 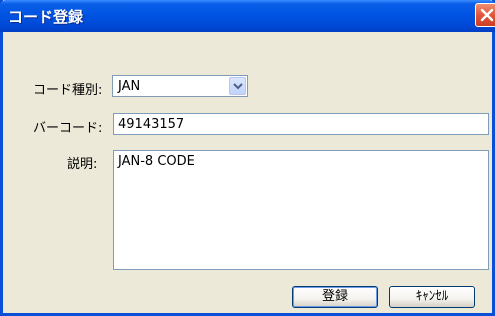 What do you see at coordinates (156, 161) in the screenshot?
I see `description-value: JAN-8 CODE` at bounding box center [156, 161].